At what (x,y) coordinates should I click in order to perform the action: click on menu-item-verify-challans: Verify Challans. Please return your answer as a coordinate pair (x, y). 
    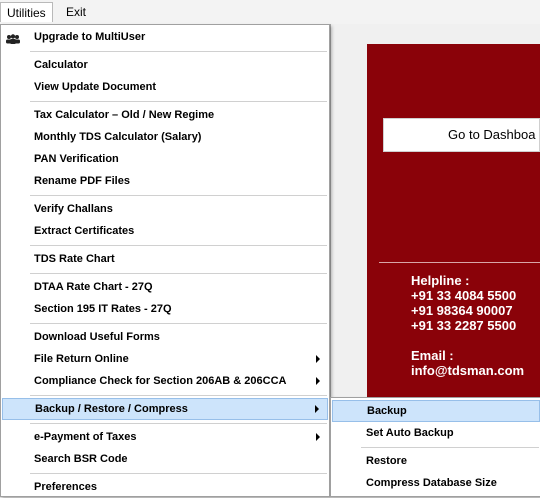
    Looking at the image, I should click on (165, 209).